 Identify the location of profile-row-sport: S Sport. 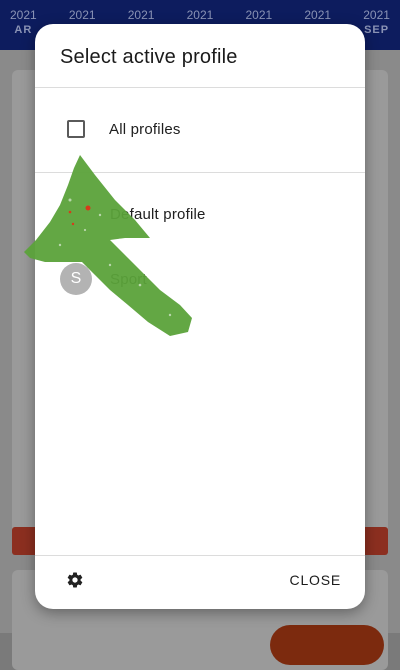
(200, 279).